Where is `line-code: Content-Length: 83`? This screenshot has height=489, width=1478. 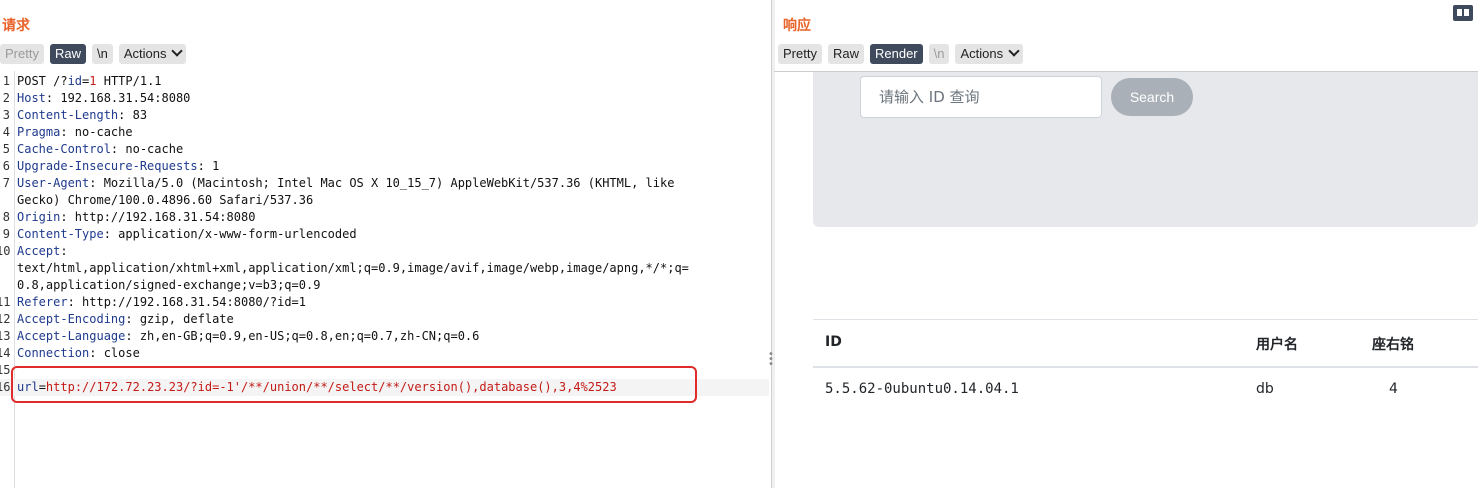 line-code: Content-Length: 83 is located at coordinates (82, 115).